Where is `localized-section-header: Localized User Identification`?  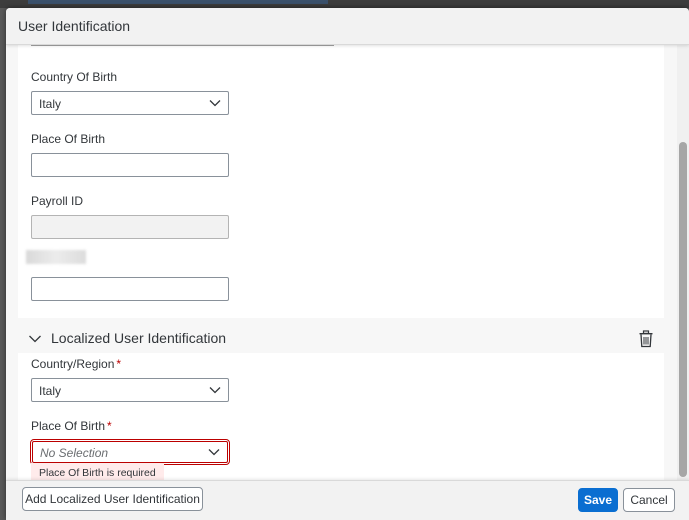 localized-section-header: Localized User Identification is located at coordinates (341, 339).